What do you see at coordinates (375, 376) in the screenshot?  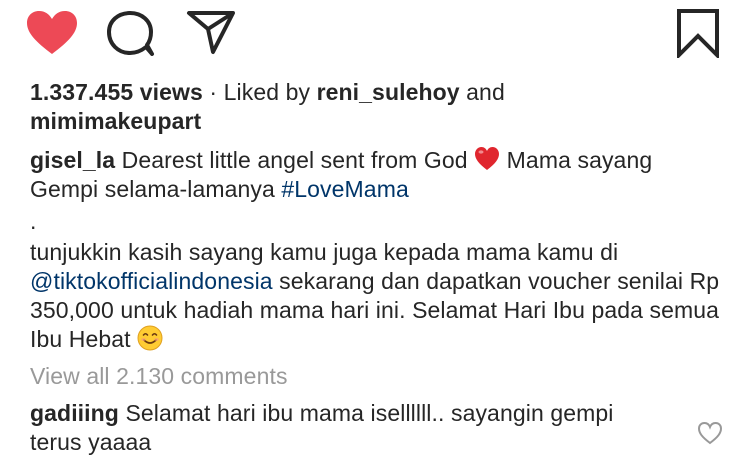 I see `view-all-comments-link: View all 2.130 comments` at bounding box center [375, 376].